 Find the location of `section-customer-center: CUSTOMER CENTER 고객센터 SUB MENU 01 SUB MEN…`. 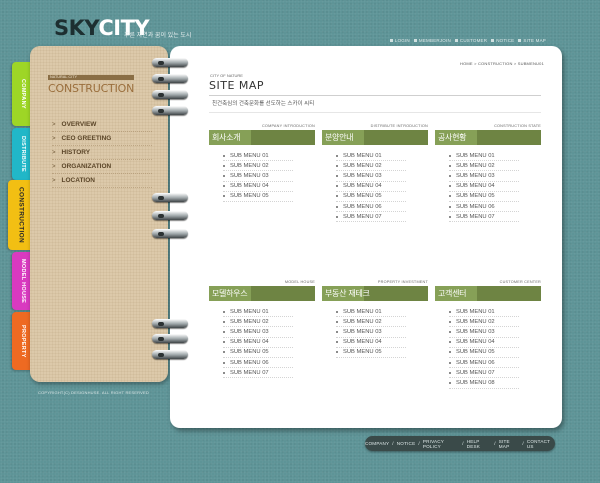

section-customer-center: CUSTOMER CENTER 고객센터 SUB MENU 01 SUB MEN… is located at coordinates (488, 334).